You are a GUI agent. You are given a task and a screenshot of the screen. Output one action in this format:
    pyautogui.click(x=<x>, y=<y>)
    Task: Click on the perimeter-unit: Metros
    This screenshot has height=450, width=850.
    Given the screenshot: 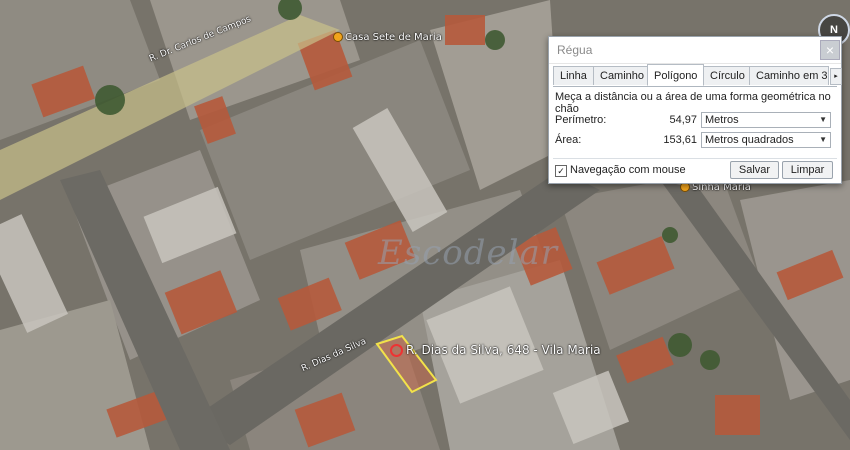 What is the action you would take?
    pyautogui.click(x=722, y=120)
    